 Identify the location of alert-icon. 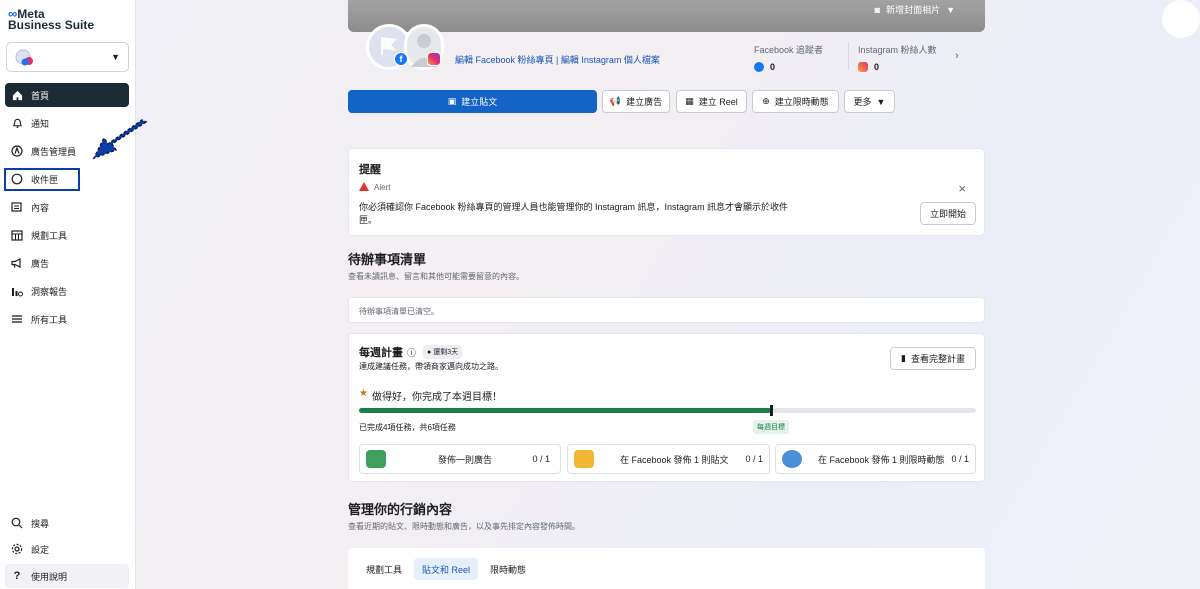
(364, 186).